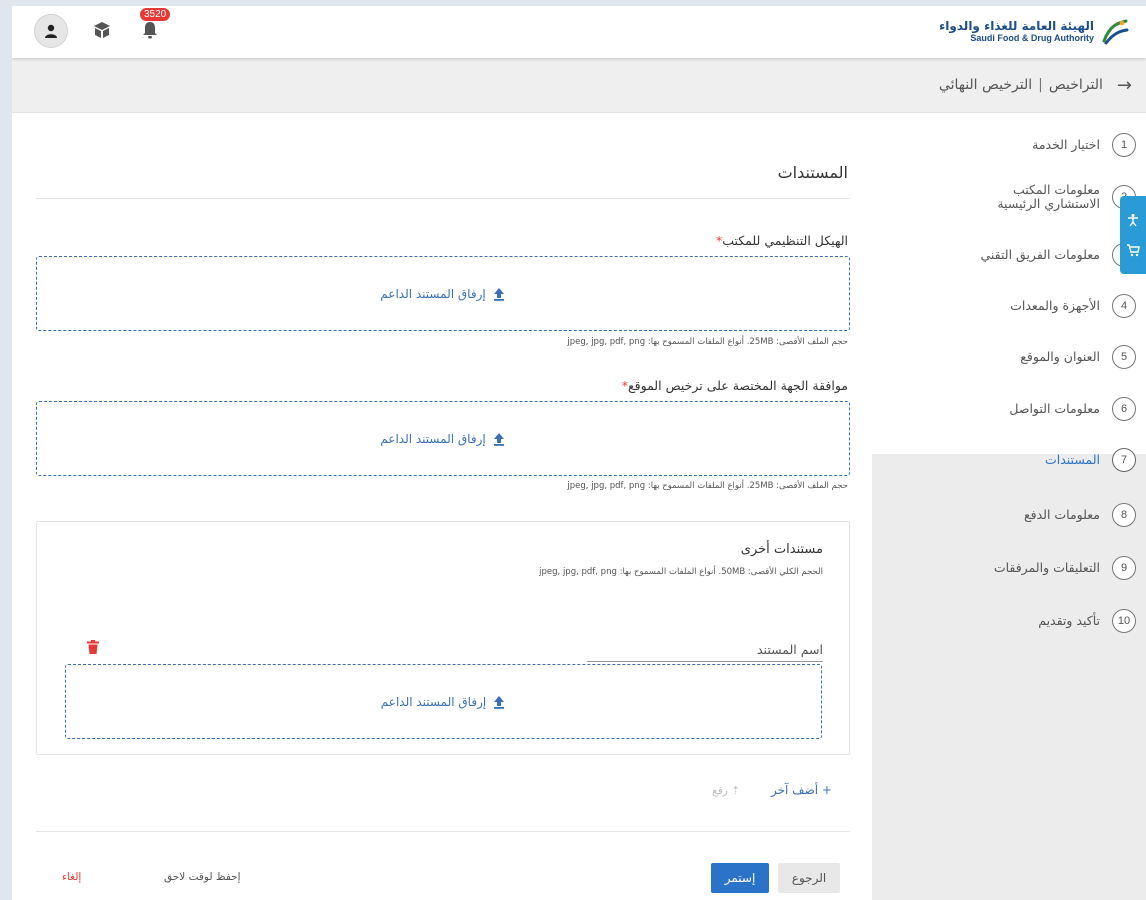 Image resolution: width=1146 pixels, height=900 pixels. I want to click on title-divider, so click(443, 198).